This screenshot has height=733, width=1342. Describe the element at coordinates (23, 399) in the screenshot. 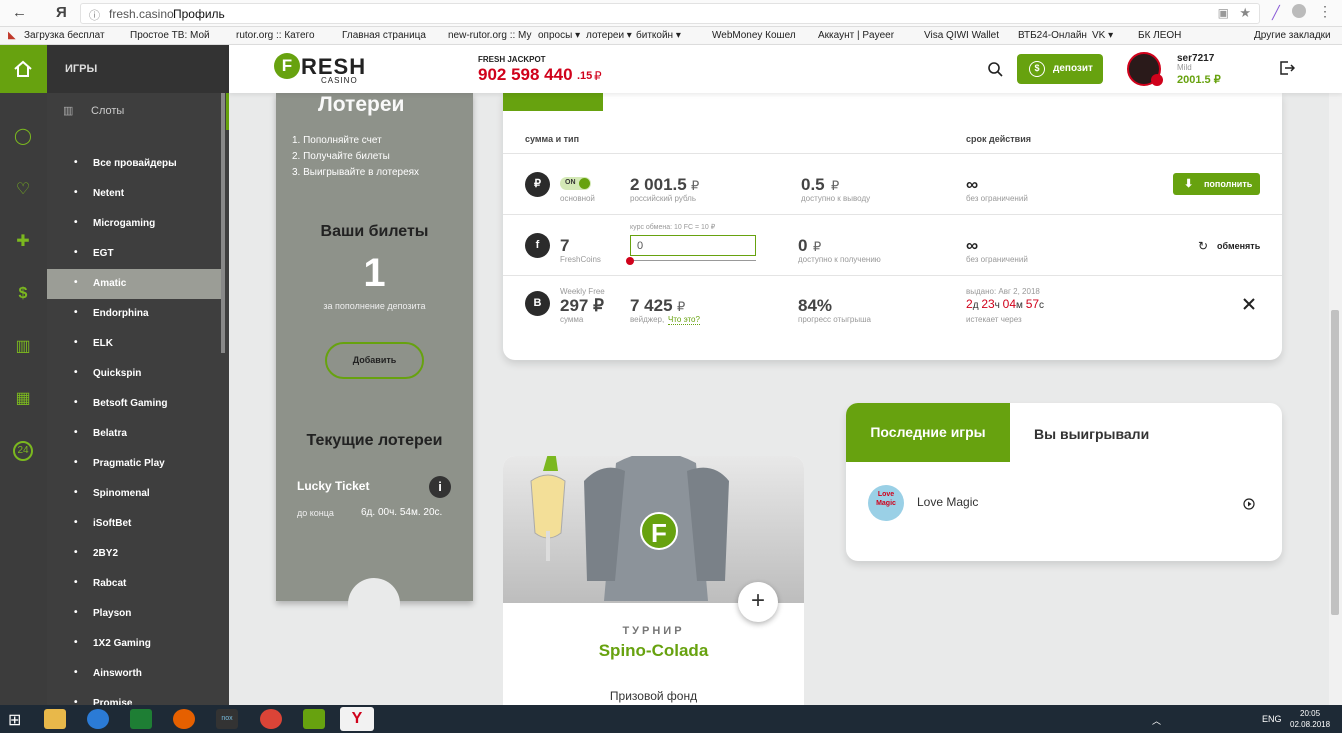

I see `calendar-icon: ▦` at that location.